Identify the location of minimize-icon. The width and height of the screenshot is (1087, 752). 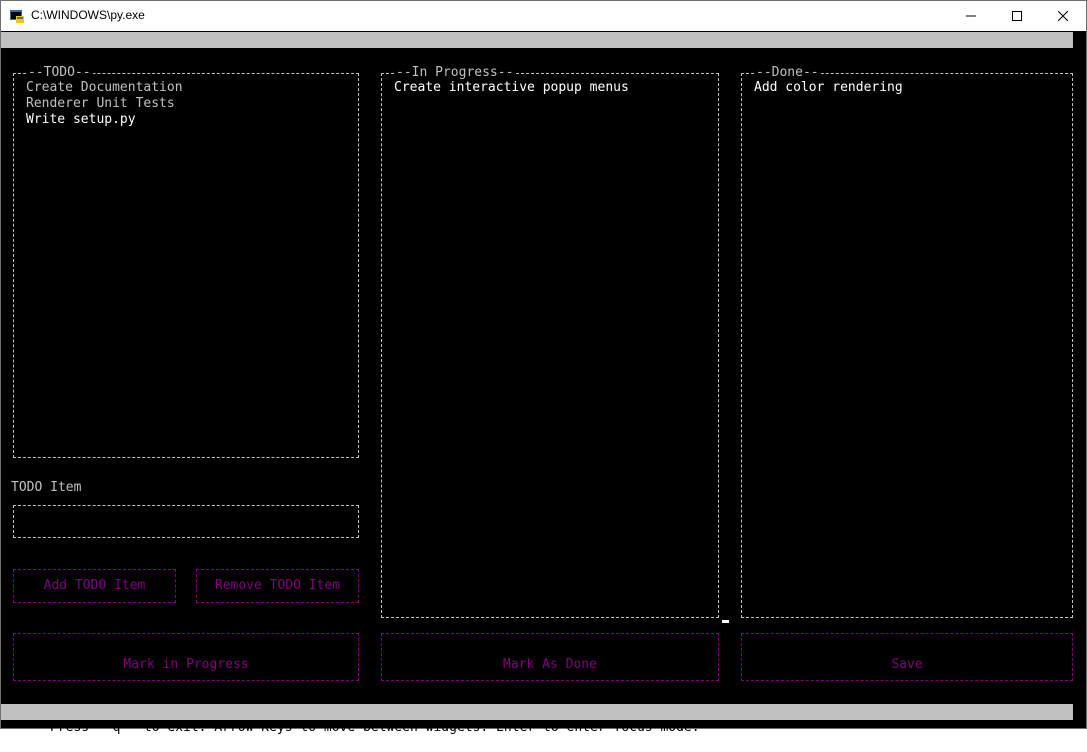
(971, 16).